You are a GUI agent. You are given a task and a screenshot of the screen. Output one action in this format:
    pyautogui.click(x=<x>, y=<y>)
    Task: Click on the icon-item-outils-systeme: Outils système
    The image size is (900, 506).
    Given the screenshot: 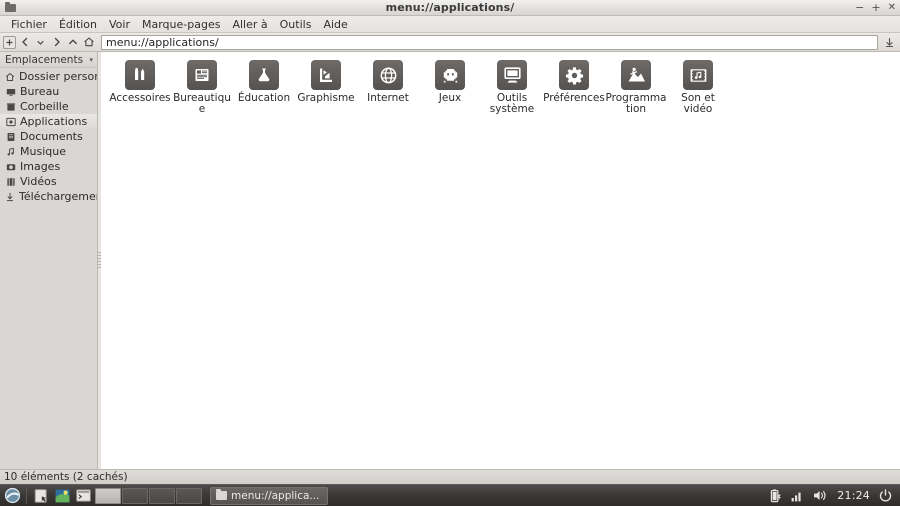 What is the action you would take?
    pyautogui.click(x=512, y=86)
    